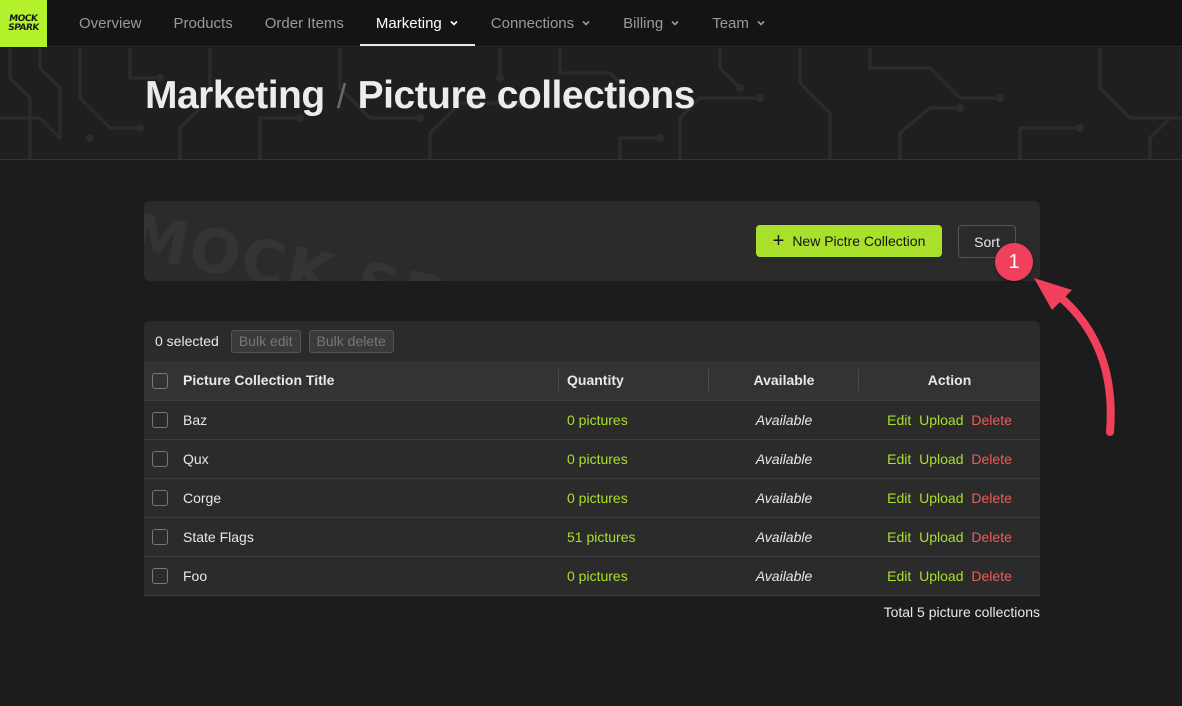  What do you see at coordinates (235, 96) in the screenshot?
I see `breadcrumb-parent: Marketing` at bounding box center [235, 96].